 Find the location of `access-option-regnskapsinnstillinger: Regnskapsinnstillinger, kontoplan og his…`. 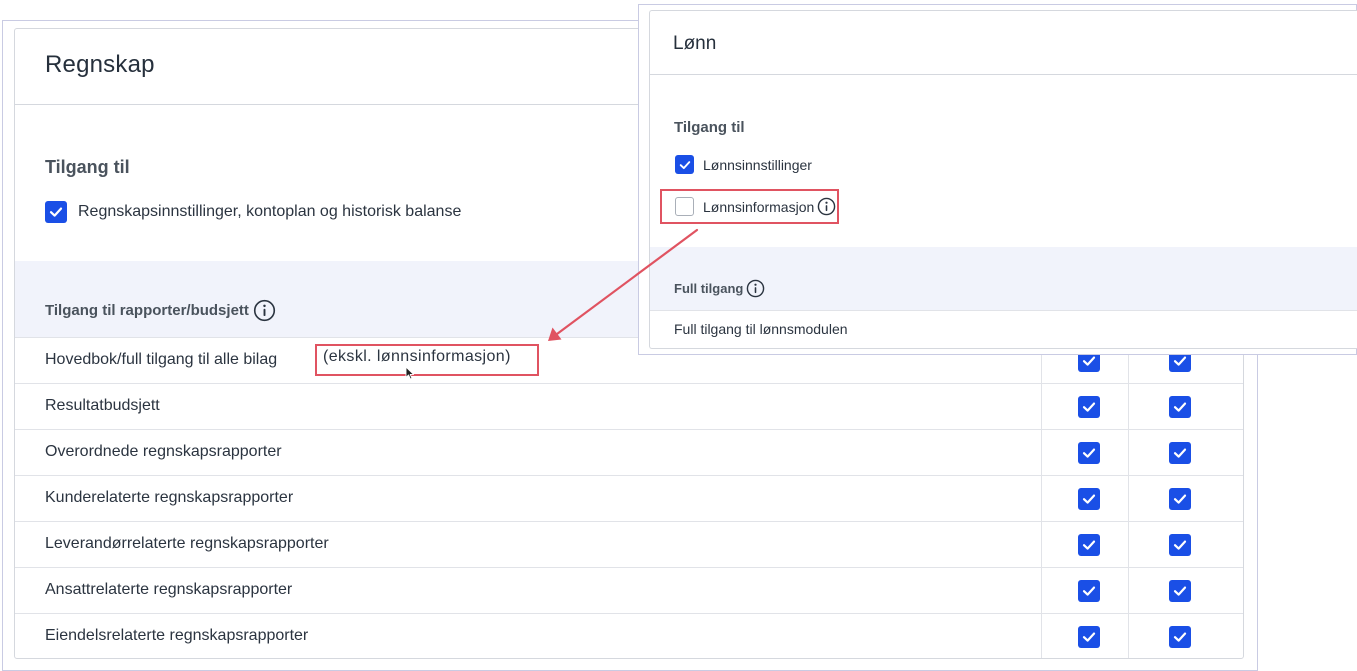

access-option-regnskapsinnstillinger: Regnskapsinnstillinger, kontoplan og his… is located at coordinates (253, 212).